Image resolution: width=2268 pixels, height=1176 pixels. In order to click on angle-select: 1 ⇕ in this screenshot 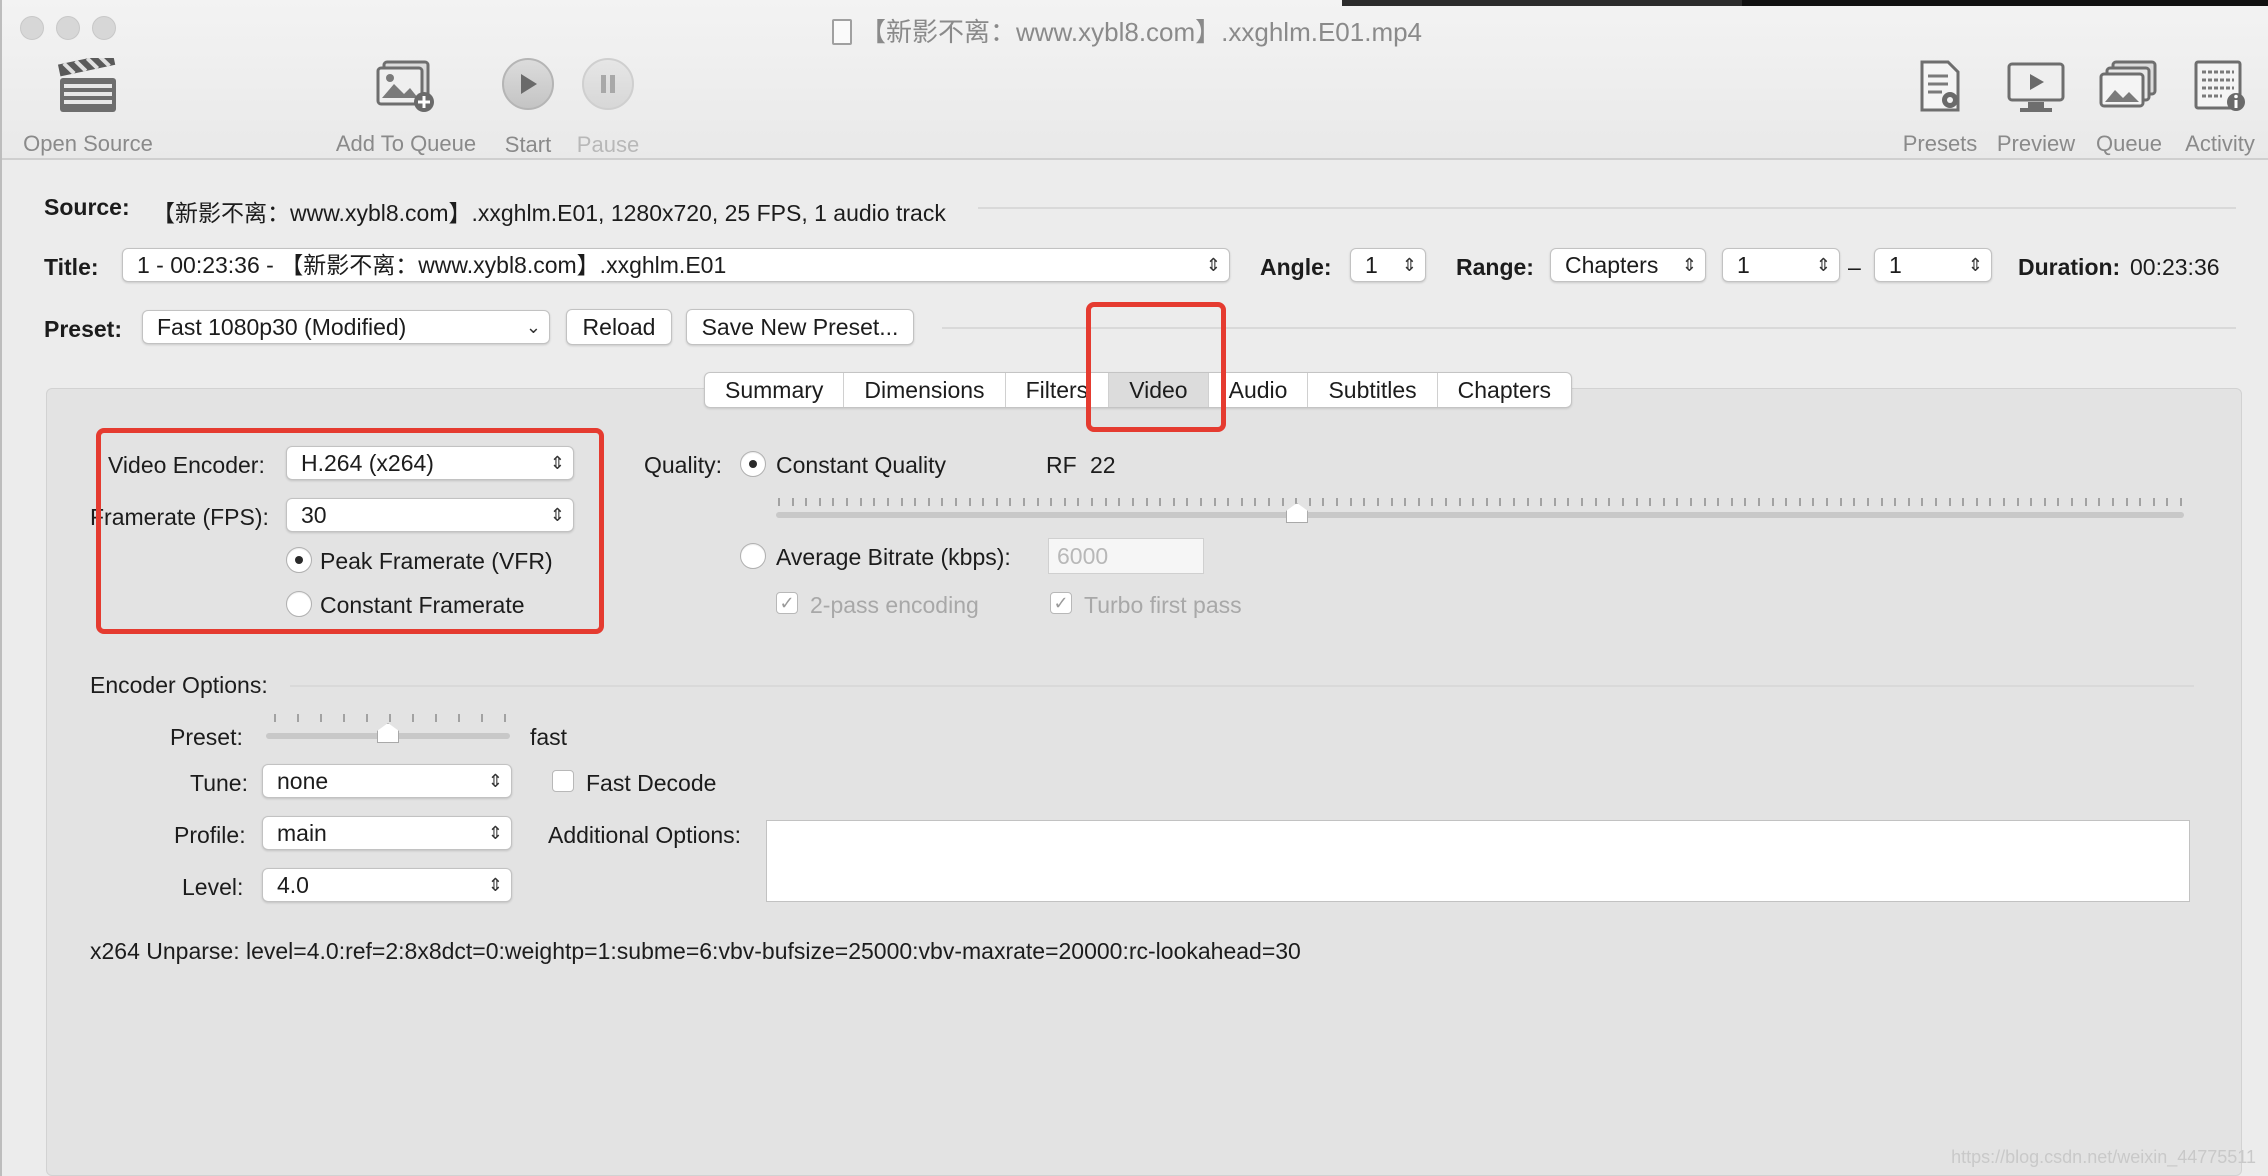, I will do `click(1388, 265)`.